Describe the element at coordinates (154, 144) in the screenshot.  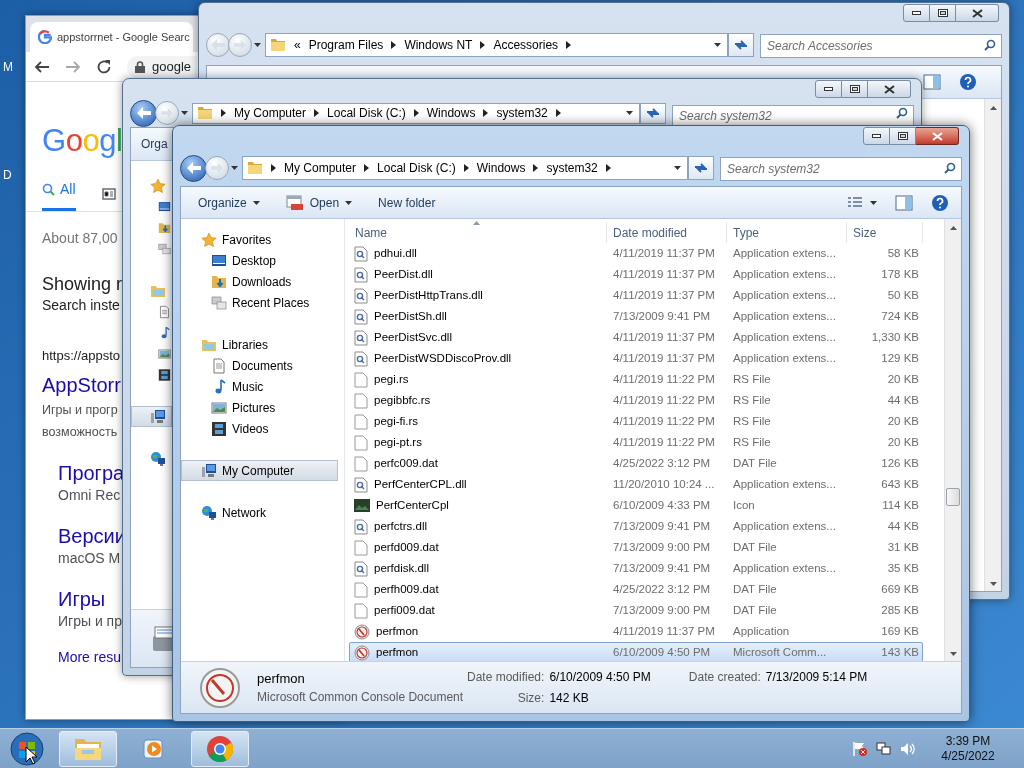
I see `organize-menu: Orga` at that location.